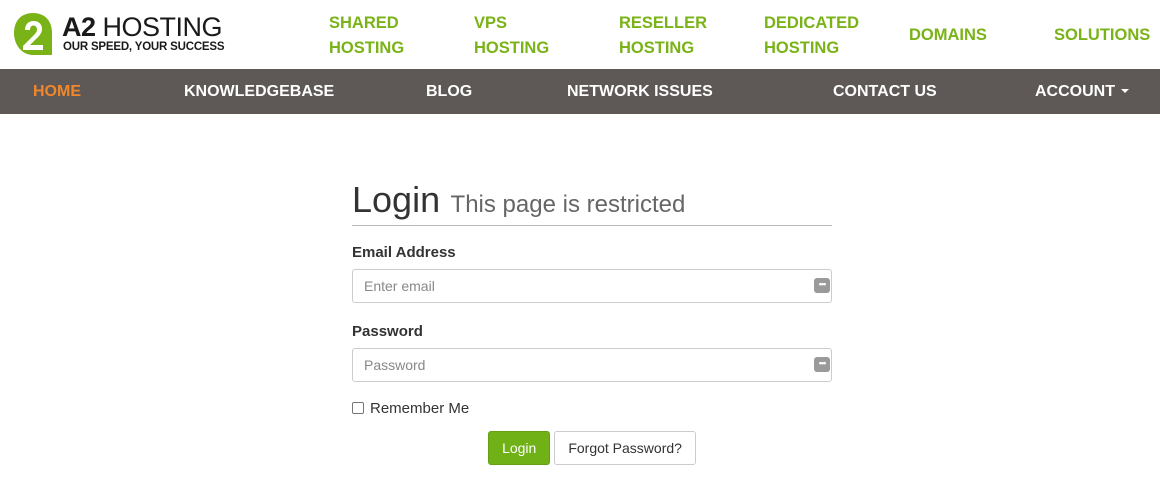 The image size is (1160, 484). I want to click on remember-me-label: Remember Me, so click(419, 408).